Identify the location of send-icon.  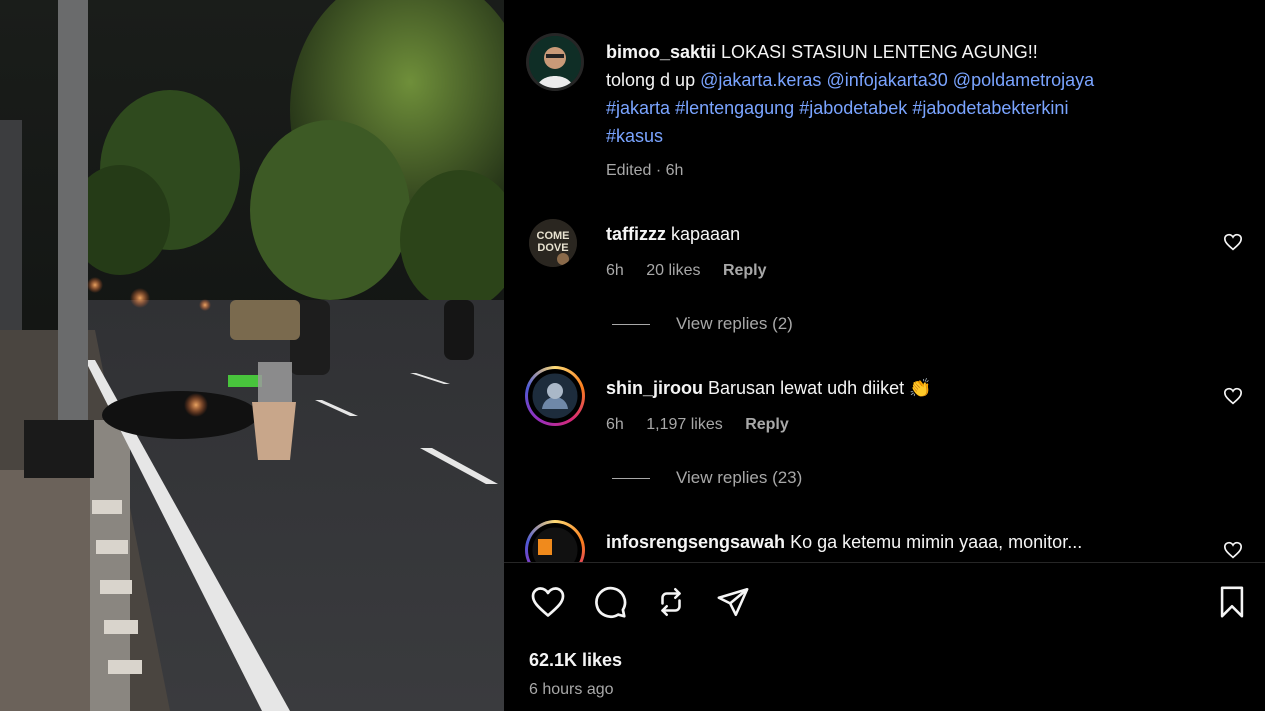
(733, 602).